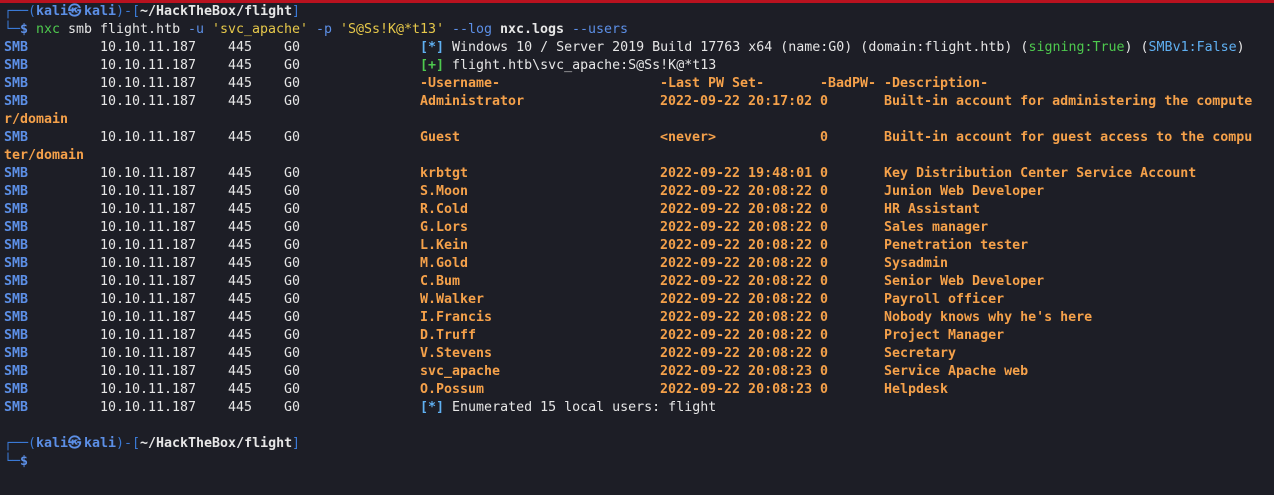 Image resolution: width=1274 pixels, height=495 pixels. What do you see at coordinates (432, 65) in the screenshot?
I see `auth-marker: [+]` at bounding box center [432, 65].